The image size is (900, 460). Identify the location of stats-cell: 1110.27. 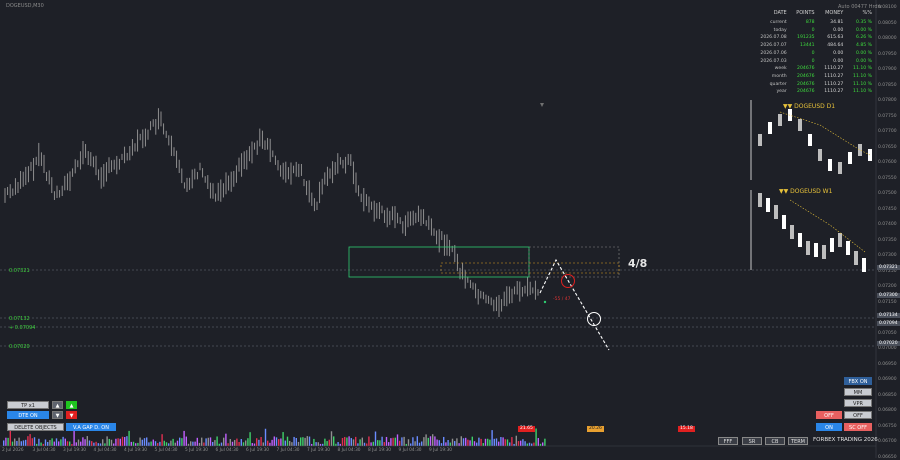
(834, 76).